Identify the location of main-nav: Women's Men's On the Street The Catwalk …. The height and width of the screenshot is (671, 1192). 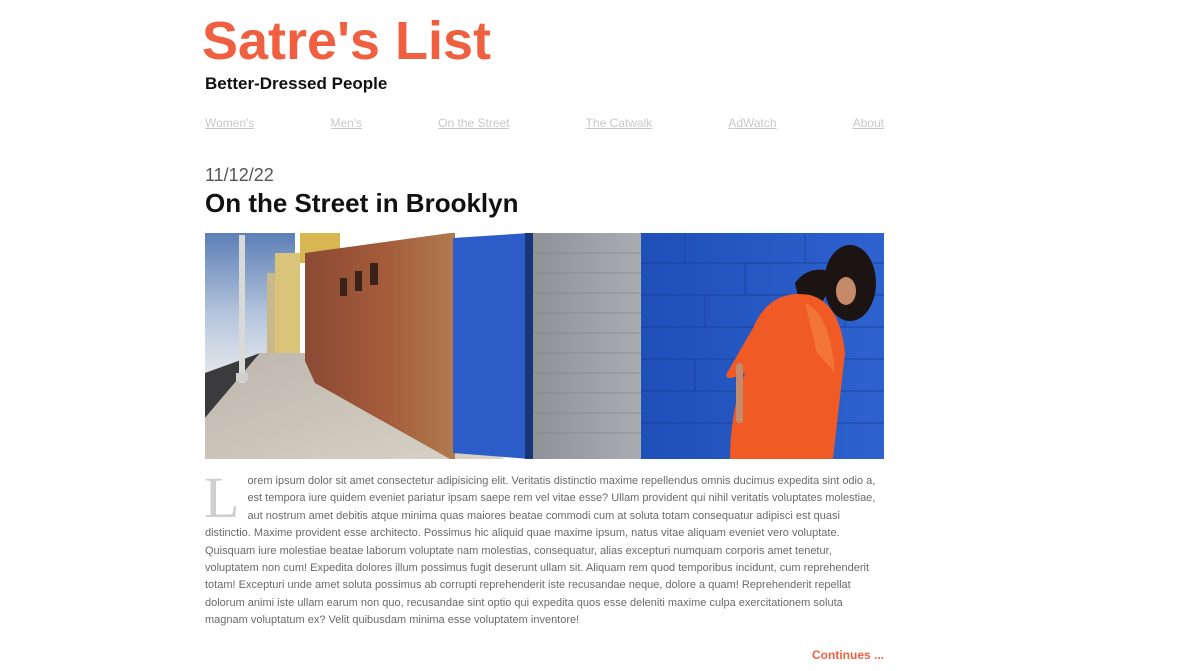
(544, 123).